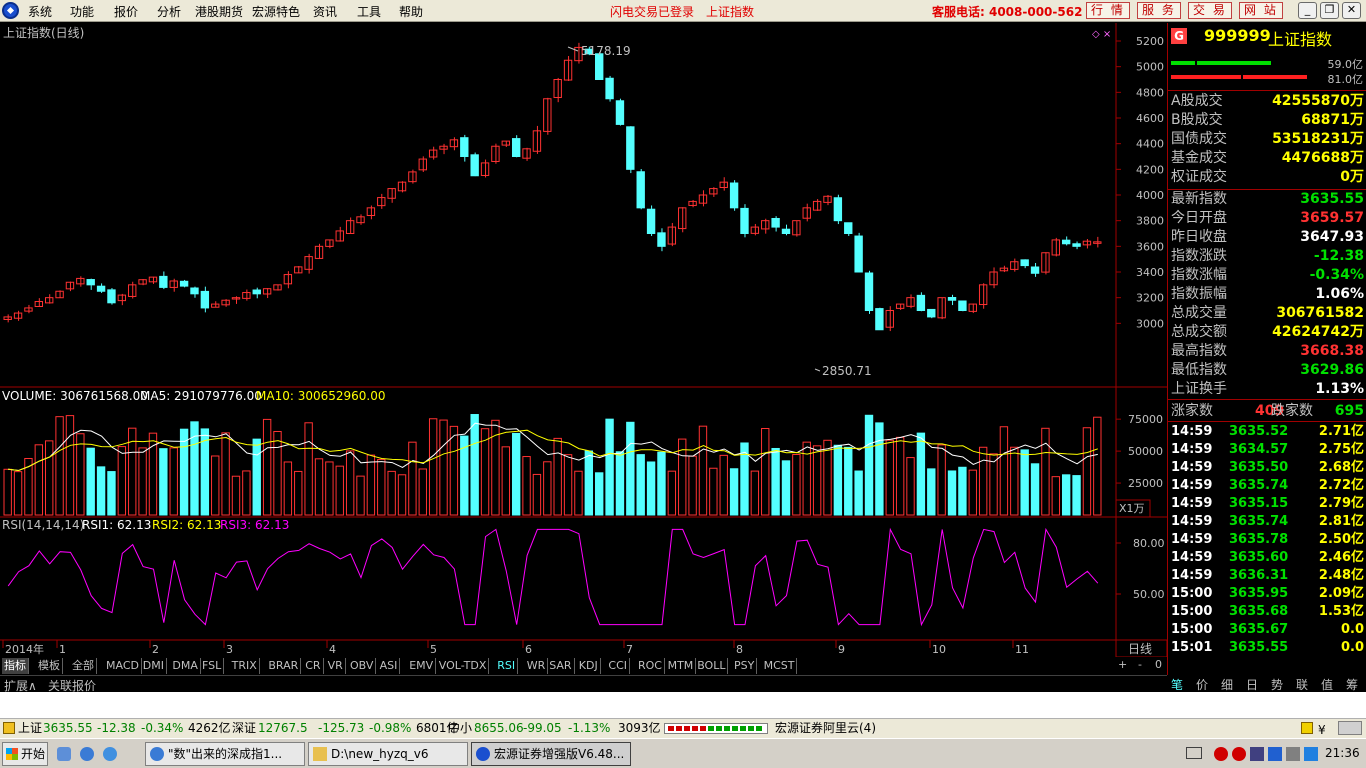 Image resolution: width=1366 pixels, height=768 pixels. I want to click on rsi2-value: RSI2: 62.13, so click(186, 525).